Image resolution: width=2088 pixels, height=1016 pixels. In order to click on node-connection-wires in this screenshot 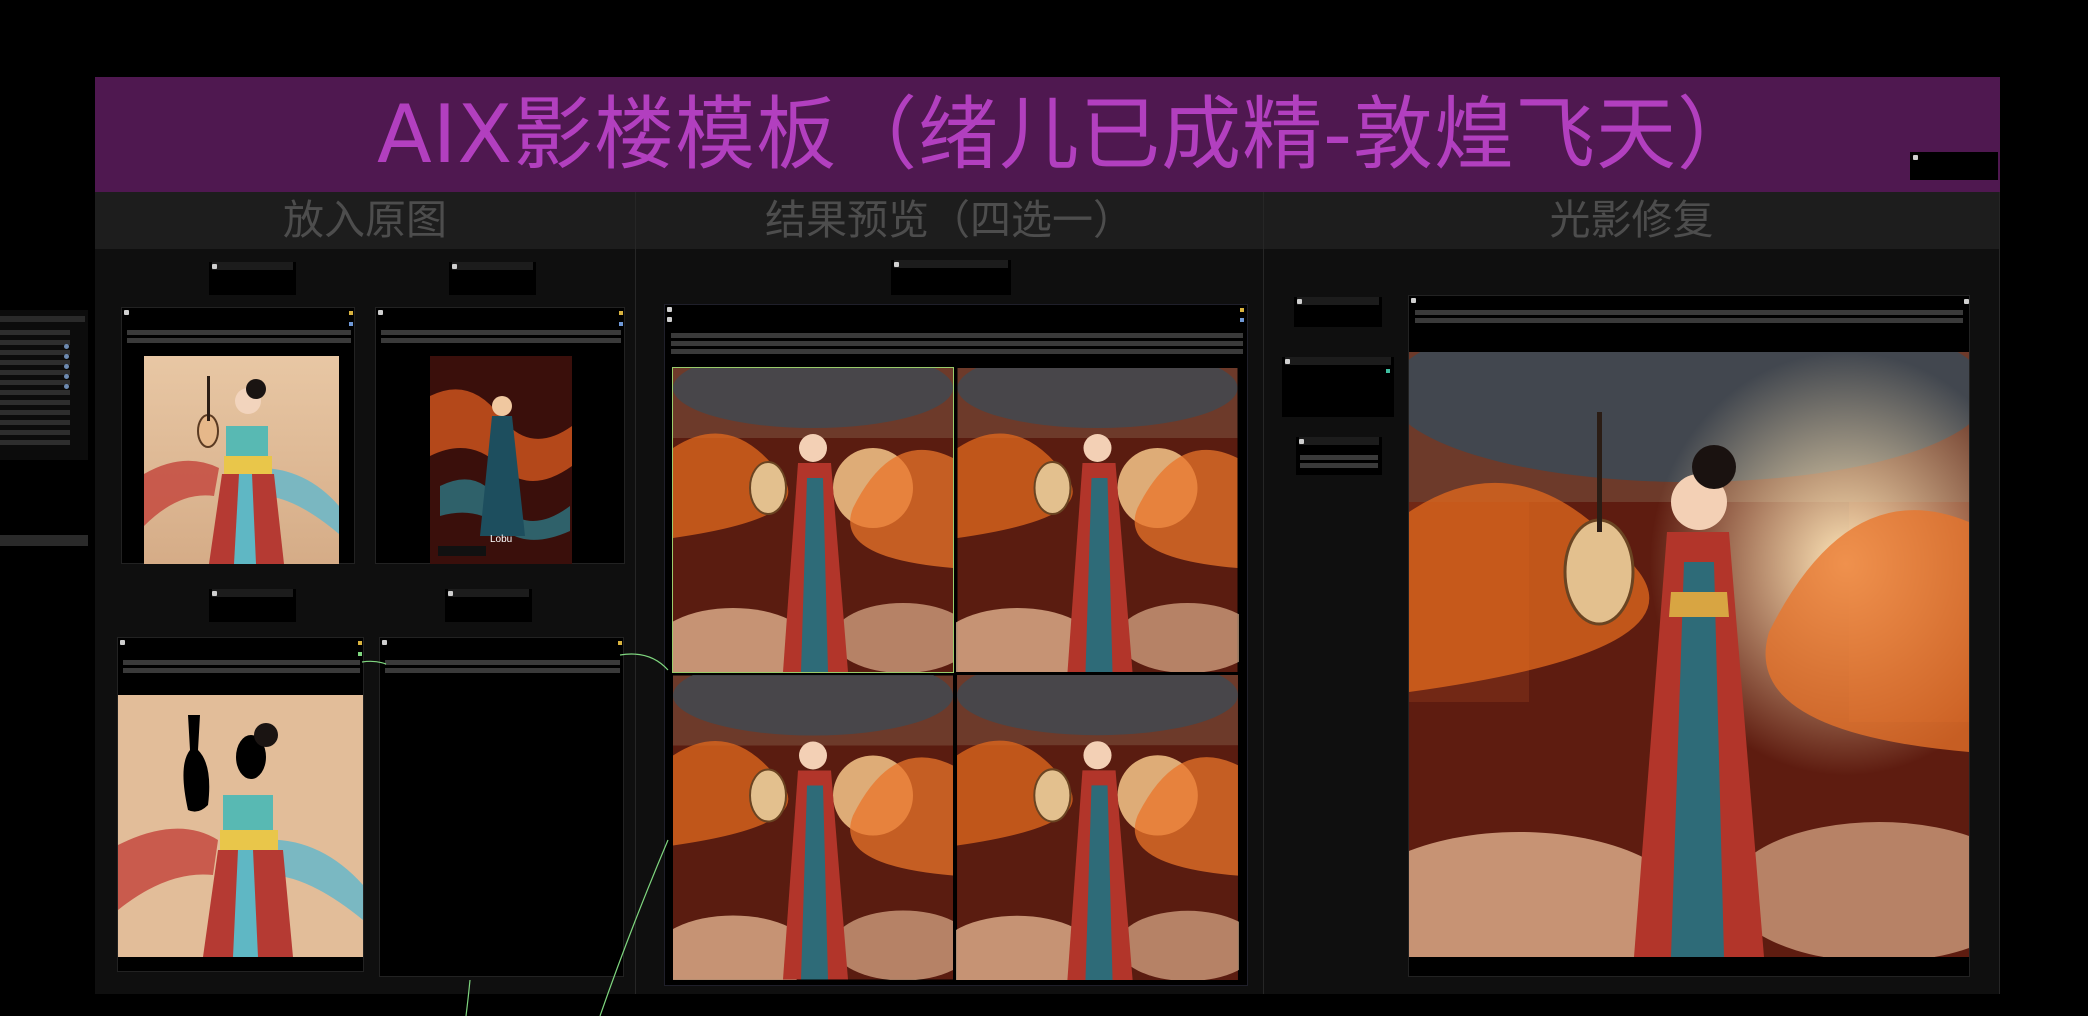, I will do `click(515, 834)`.